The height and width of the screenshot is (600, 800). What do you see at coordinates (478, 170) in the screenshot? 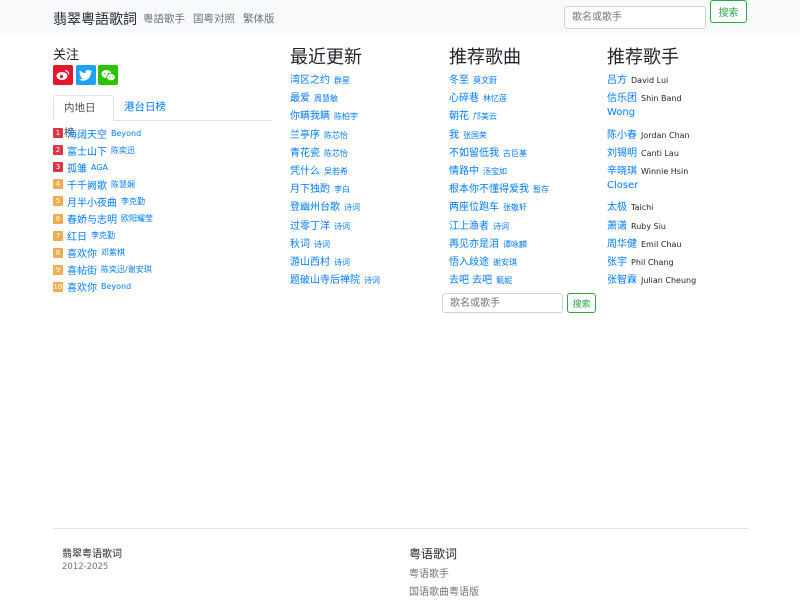
I see `recommended-song-item: 情路中 汤宝如` at bounding box center [478, 170].